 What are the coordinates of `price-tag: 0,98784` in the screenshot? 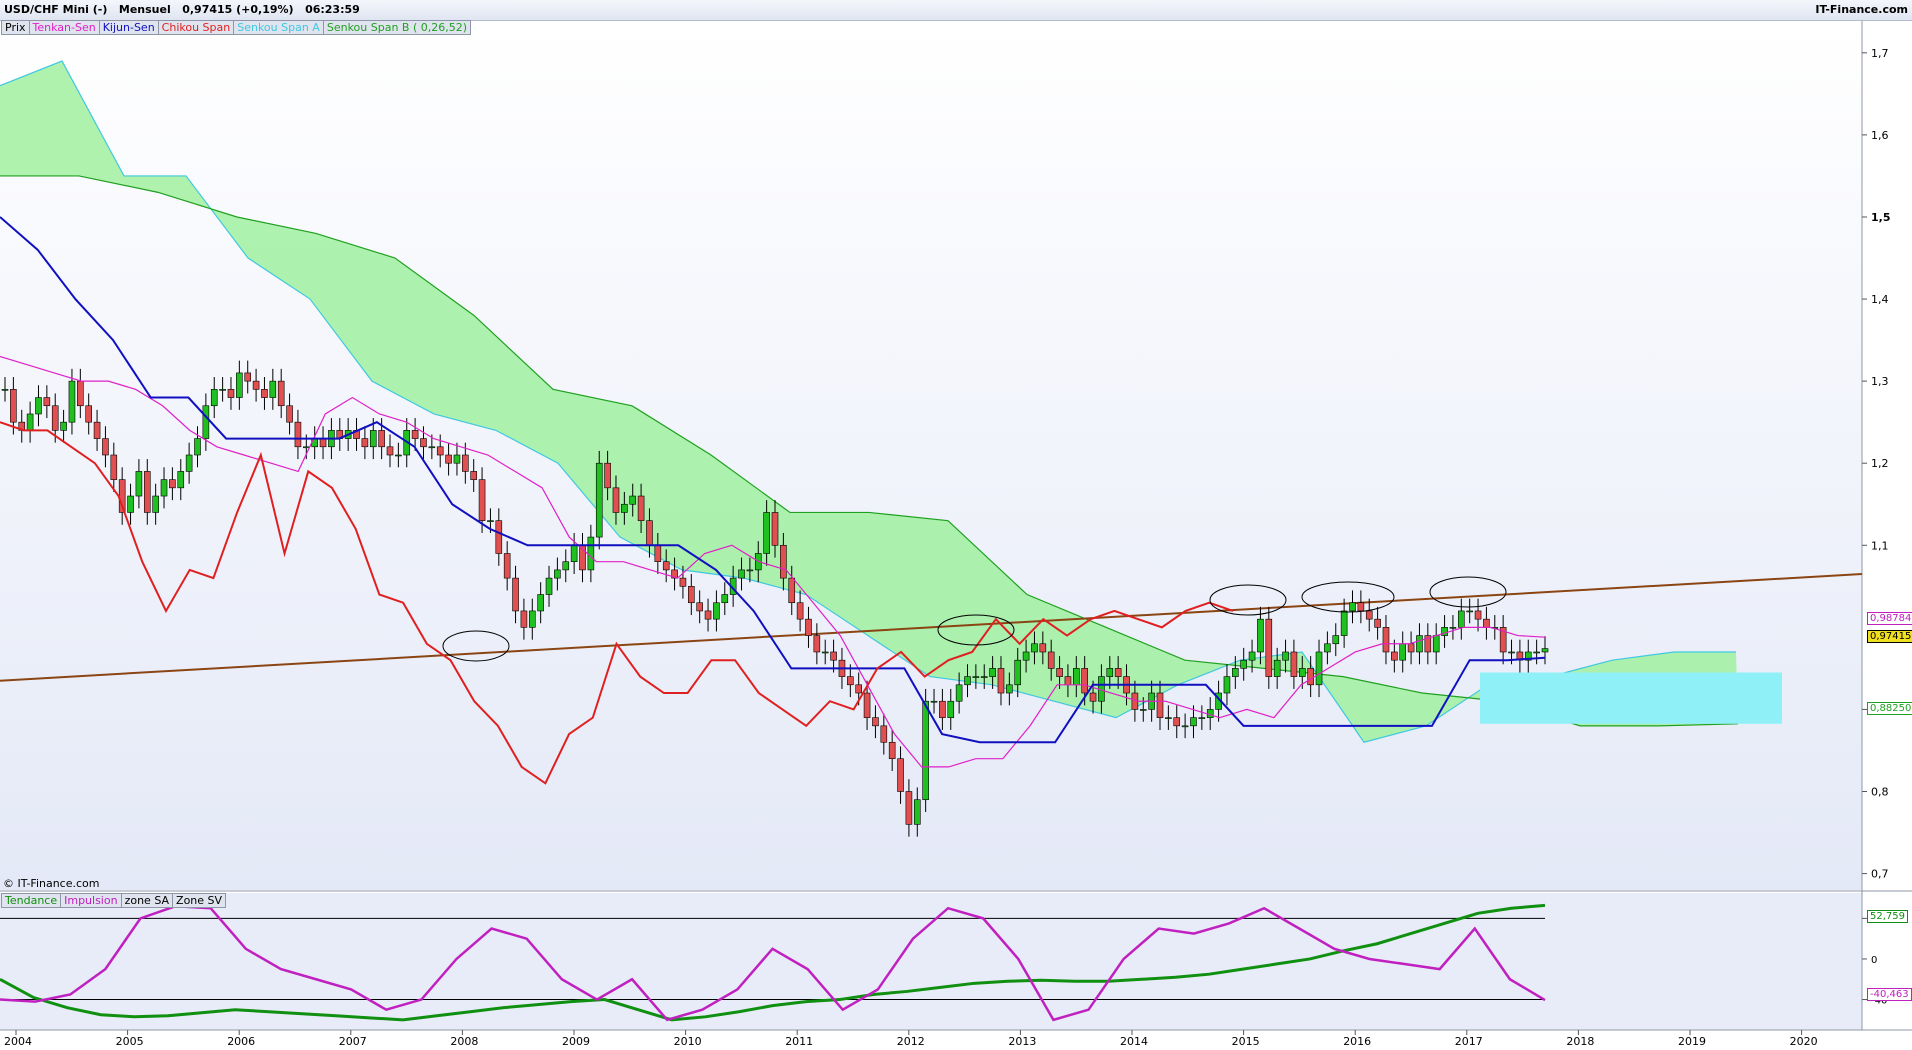 It's located at (1889, 618).